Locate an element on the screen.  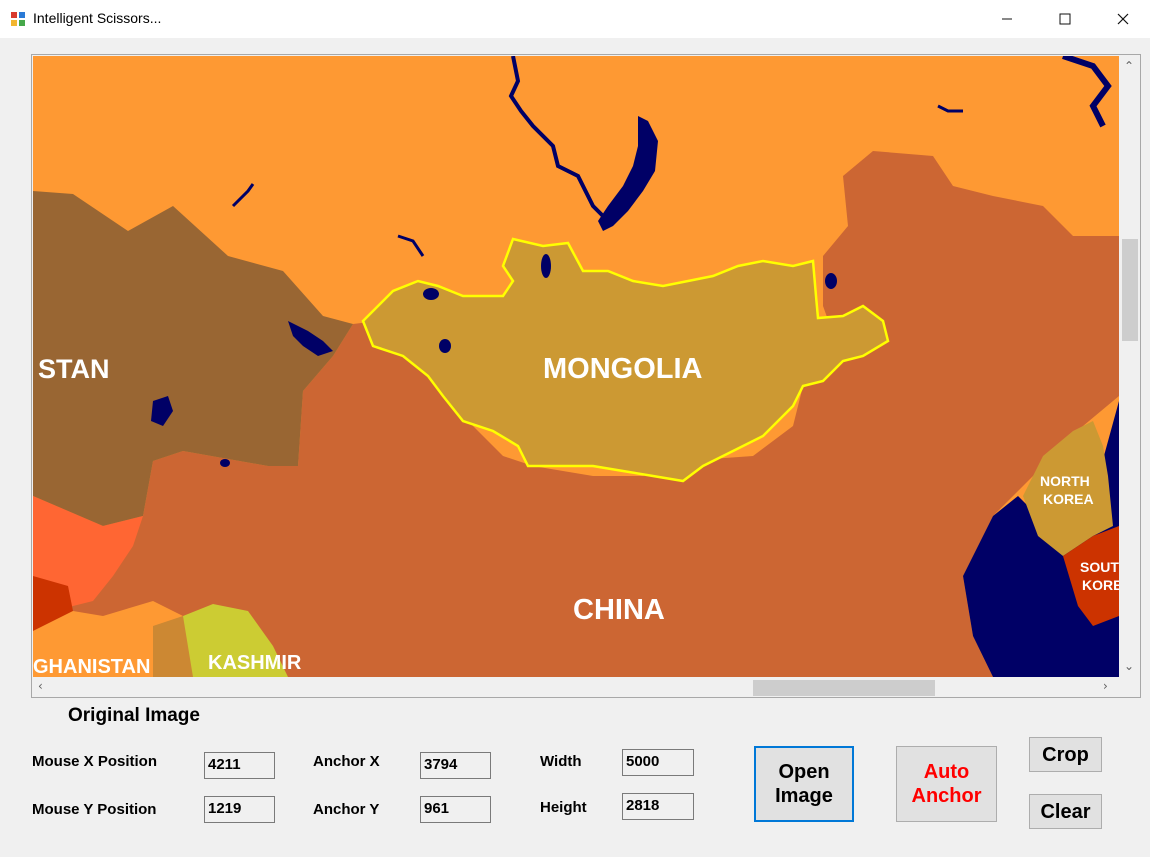
anchor-y-label: Anchor Y is located at coordinates (346, 809).